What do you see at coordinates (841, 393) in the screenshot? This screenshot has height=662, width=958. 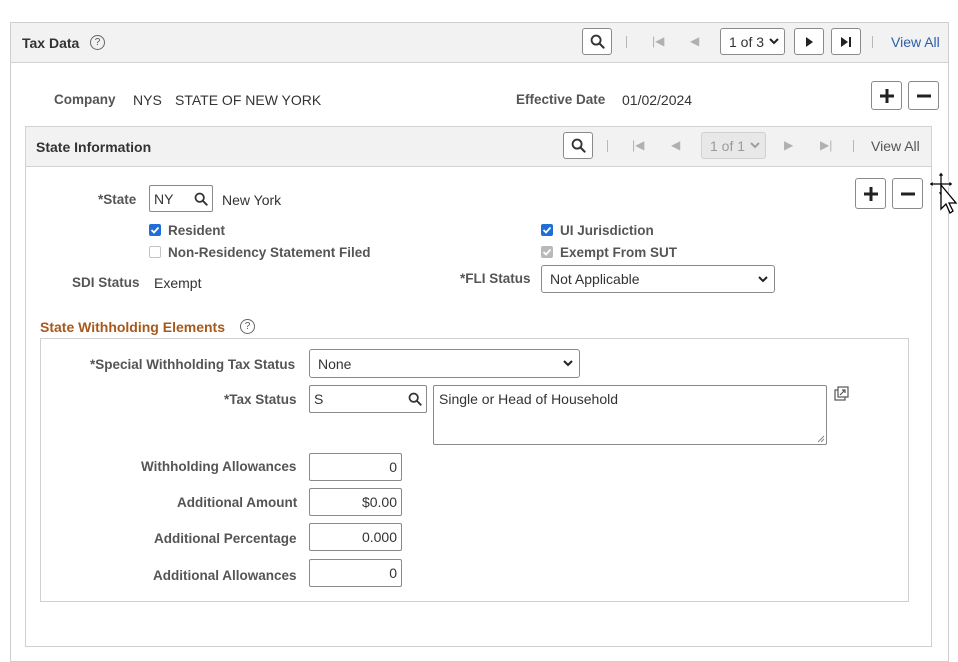 I see `expand-window-icon` at bounding box center [841, 393].